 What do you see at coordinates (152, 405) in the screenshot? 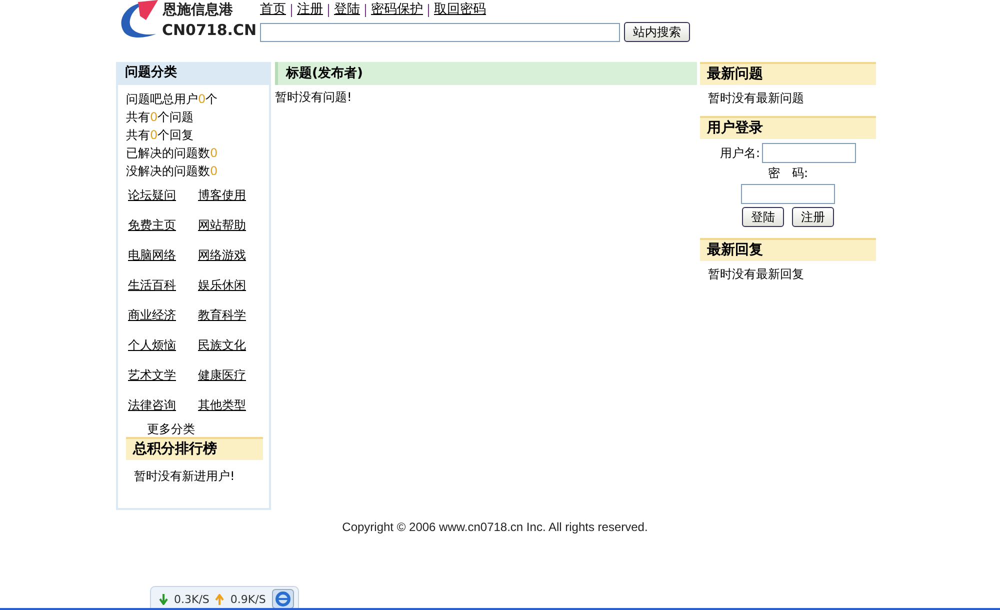
I see `category-link: 法律咨询` at bounding box center [152, 405].